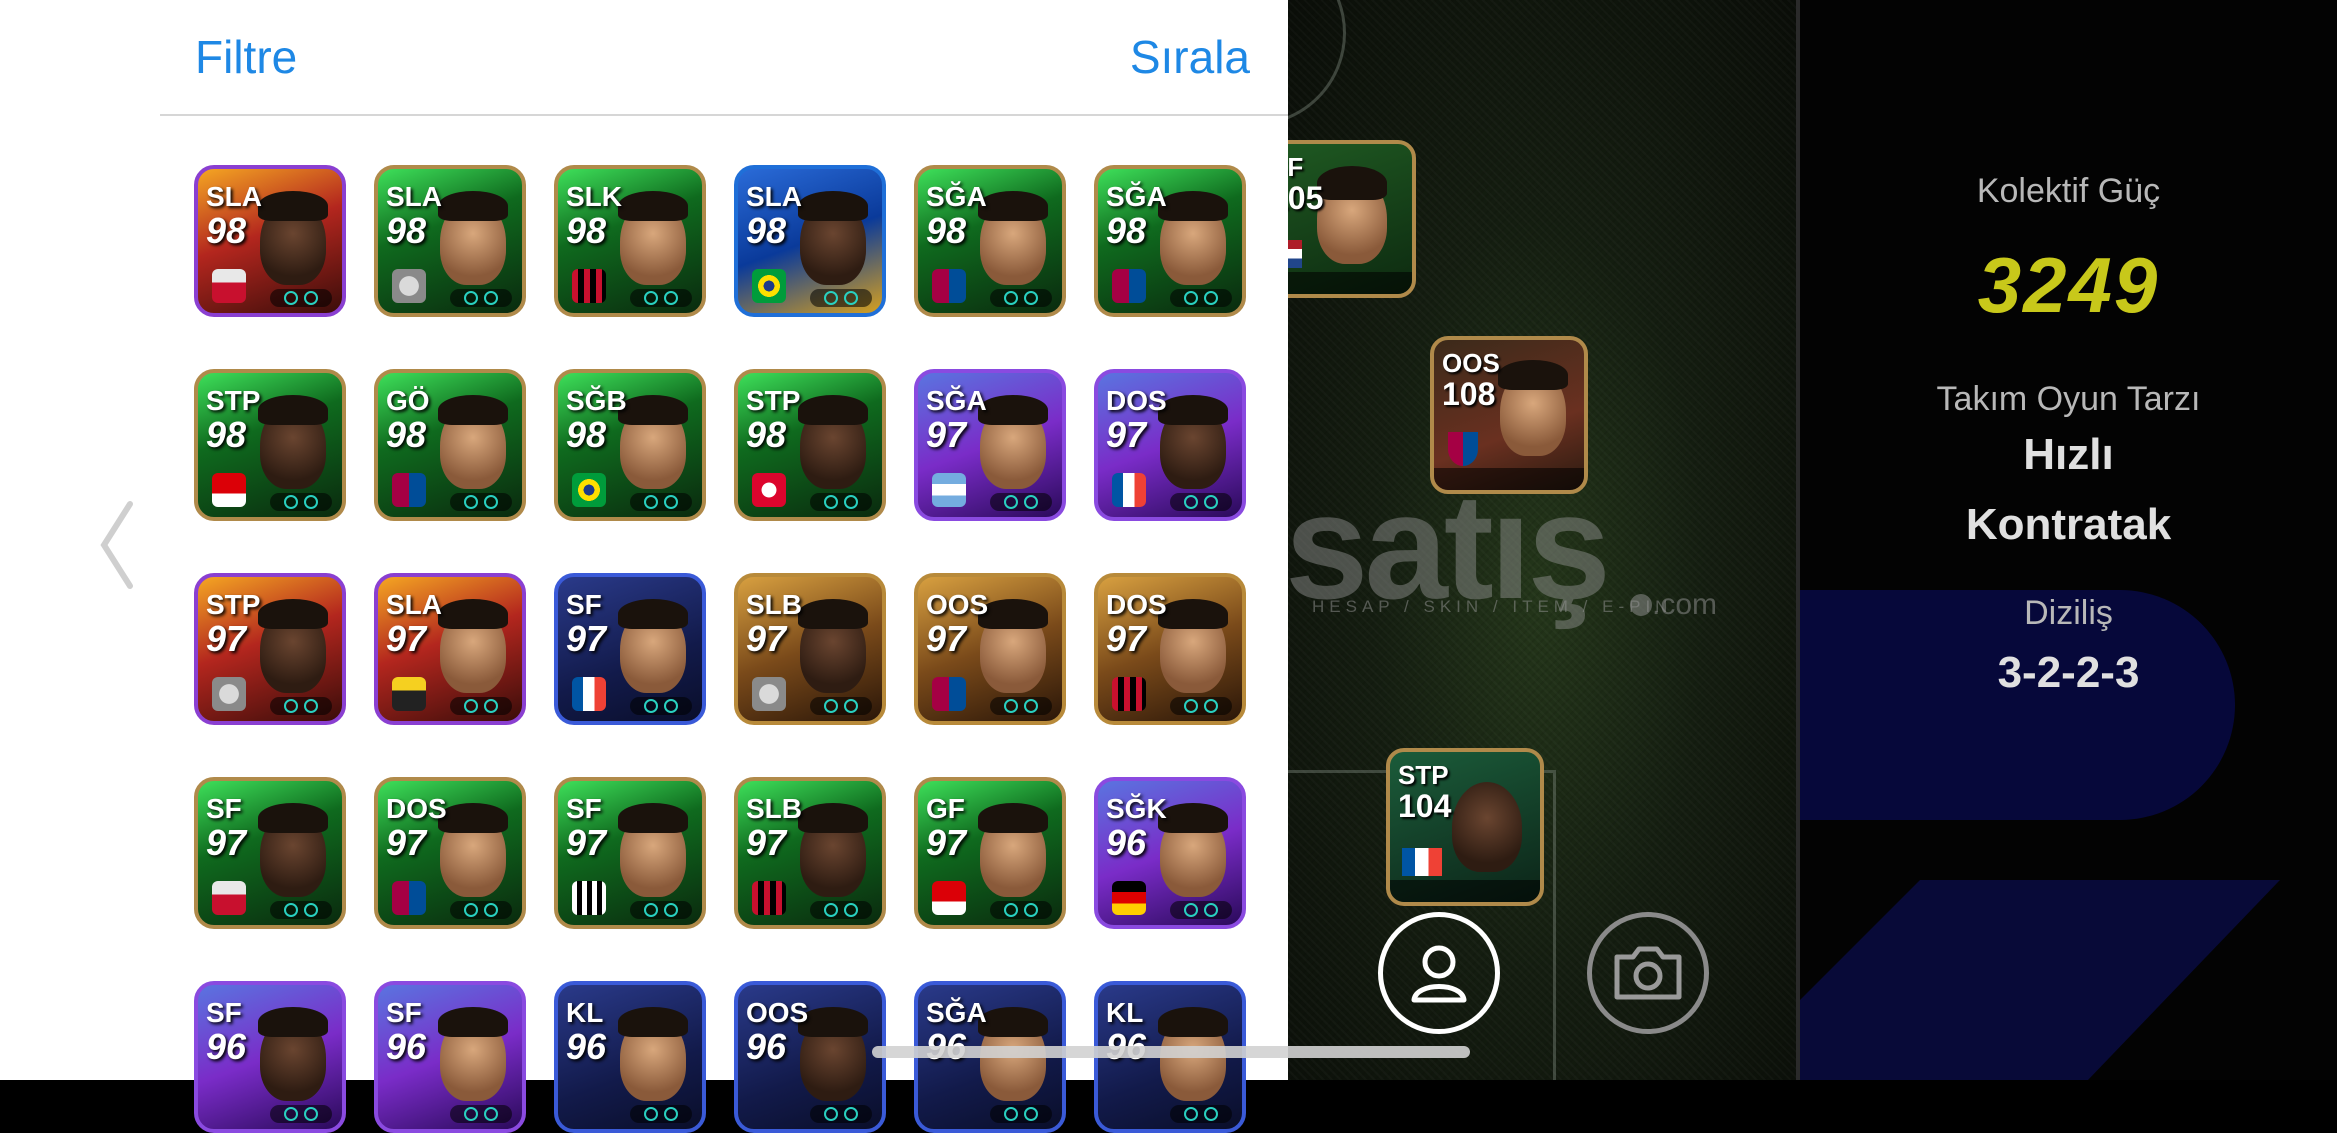 Image resolution: width=2337 pixels, height=1133 pixels. What do you see at coordinates (1465, 827) in the screenshot?
I see `pitch-player-card: STP 104` at bounding box center [1465, 827].